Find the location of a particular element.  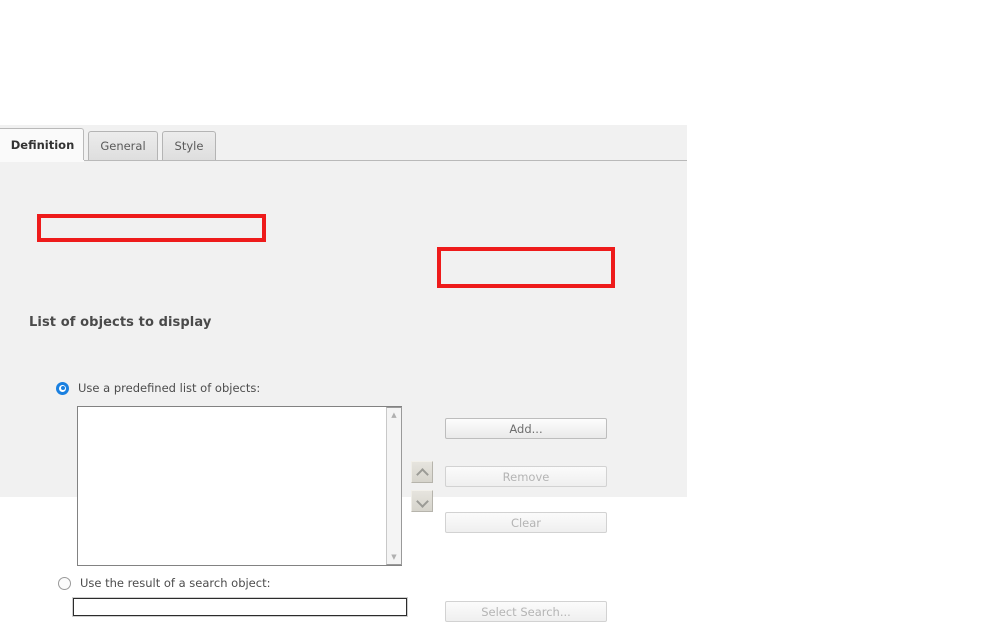

tab-general: General is located at coordinates (123, 145).